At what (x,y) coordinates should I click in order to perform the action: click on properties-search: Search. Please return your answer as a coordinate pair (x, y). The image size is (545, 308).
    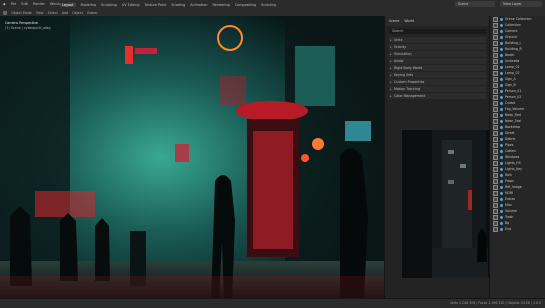
    Looking at the image, I should click on (437, 31).